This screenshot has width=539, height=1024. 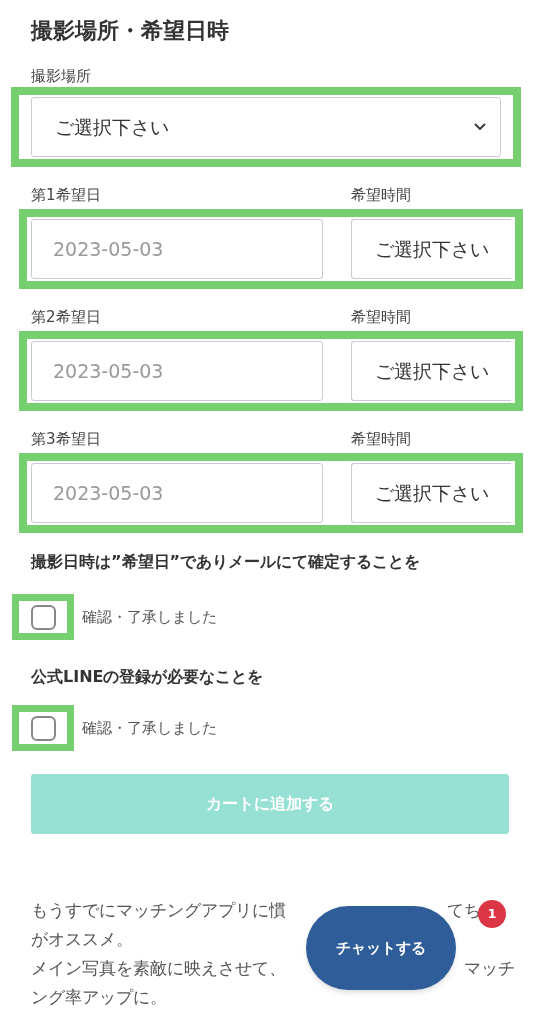 What do you see at coordinates (147, 677) in the screenshot?
I see `notice-text: 公式LINEの登録が必要なことを` at bounding box center [147, 677].